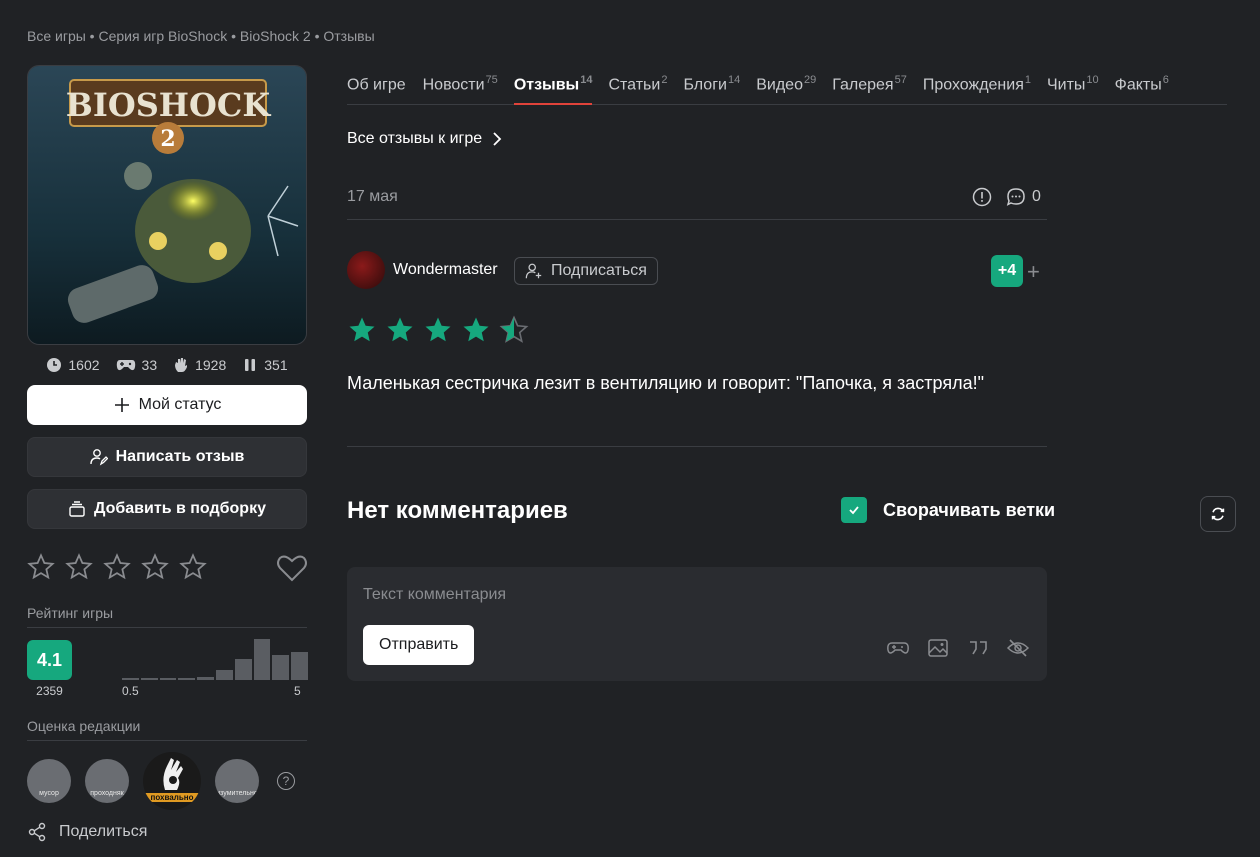 Image resolution: width=1260 pixels, height=857 pixels. Describe the element at coordinates (415, 138) in the screenshot. I see `all-reviews-label: Все отзывы к игре` at that location.